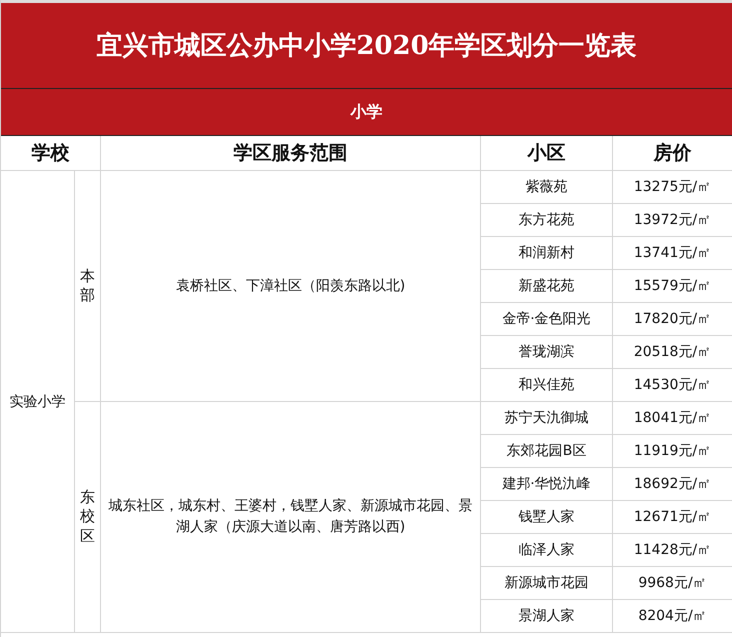 The width and height of the screenshot is (732, 637). Describe the element at coordinates (672, 187) in the screenshot. I see `table-cell: 13275元/㎡` at that location.